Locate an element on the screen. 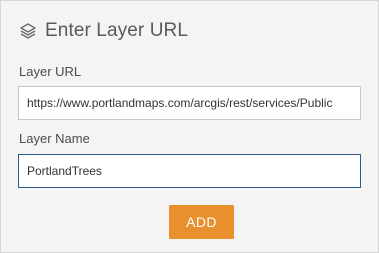 This screenshot has height=253, width=379. layer-name-input is located at coordinates (189, 171).